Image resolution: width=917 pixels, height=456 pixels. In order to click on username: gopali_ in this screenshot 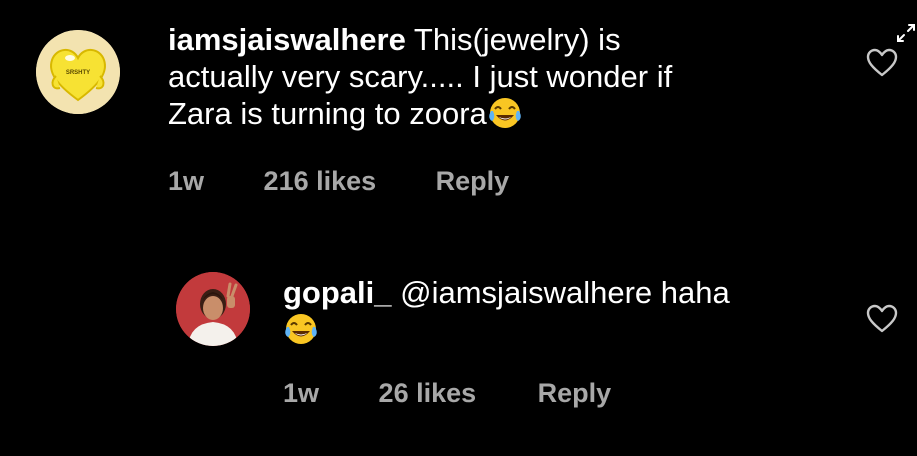, I will do `click(337, 292)`.